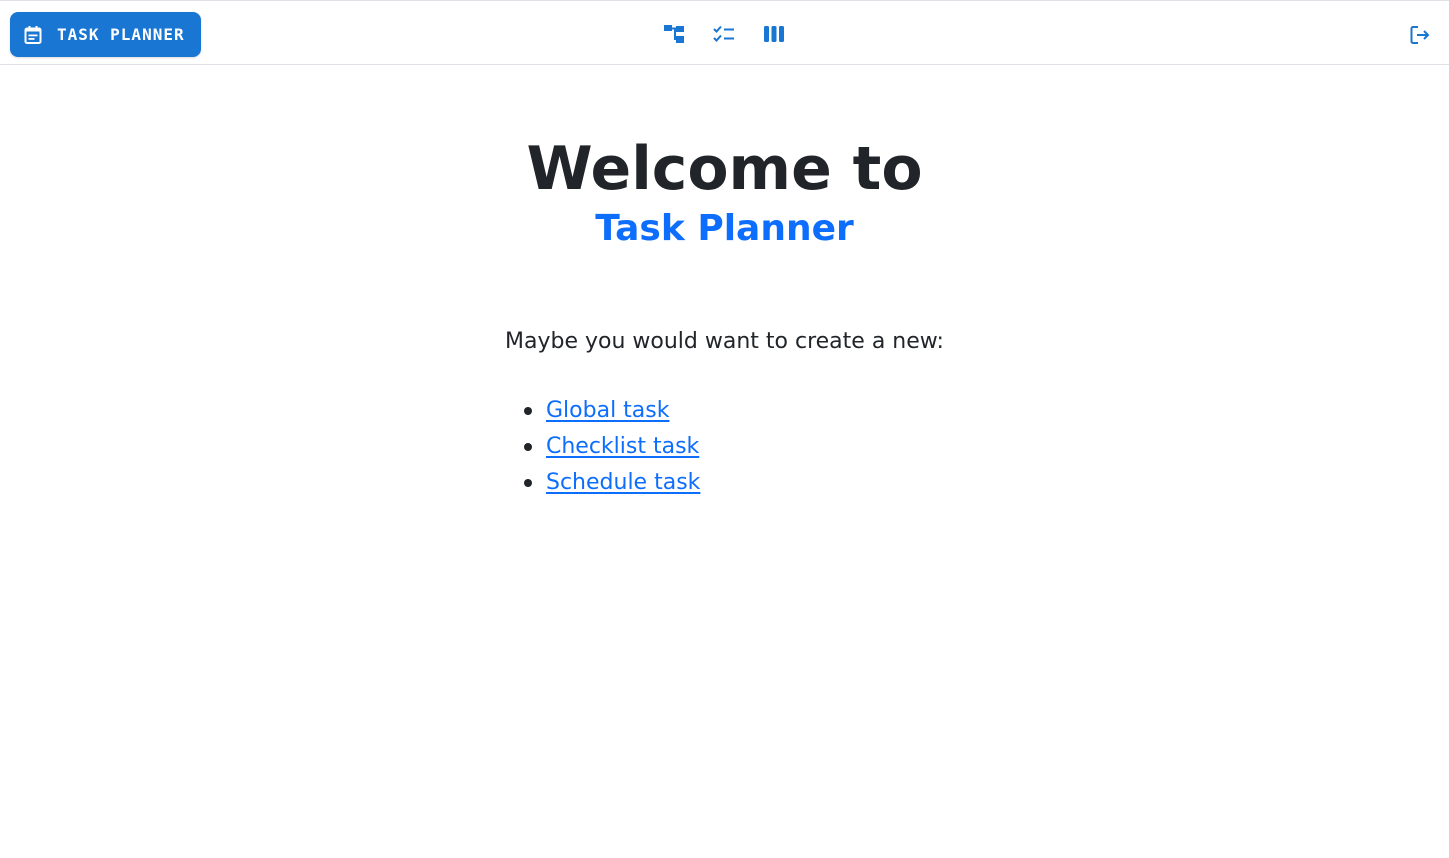 The image size is (1449, 858). Describe the element at coordinates (1420, 35) in the screenshot. I see `logout-icon` at that location.